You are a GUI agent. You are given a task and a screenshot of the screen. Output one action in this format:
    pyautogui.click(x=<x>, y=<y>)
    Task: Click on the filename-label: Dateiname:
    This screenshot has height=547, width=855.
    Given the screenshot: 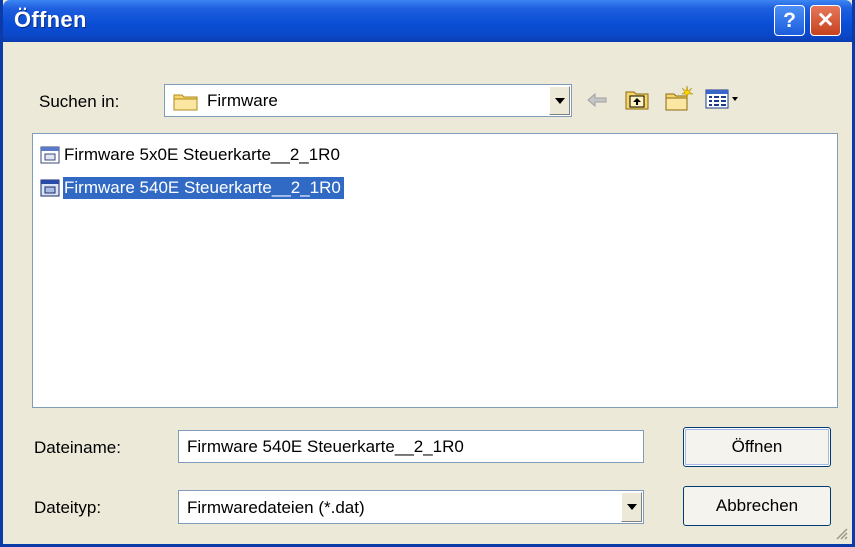 What is the action you would take?
    pyautogui.click(x=77, y=447)
    